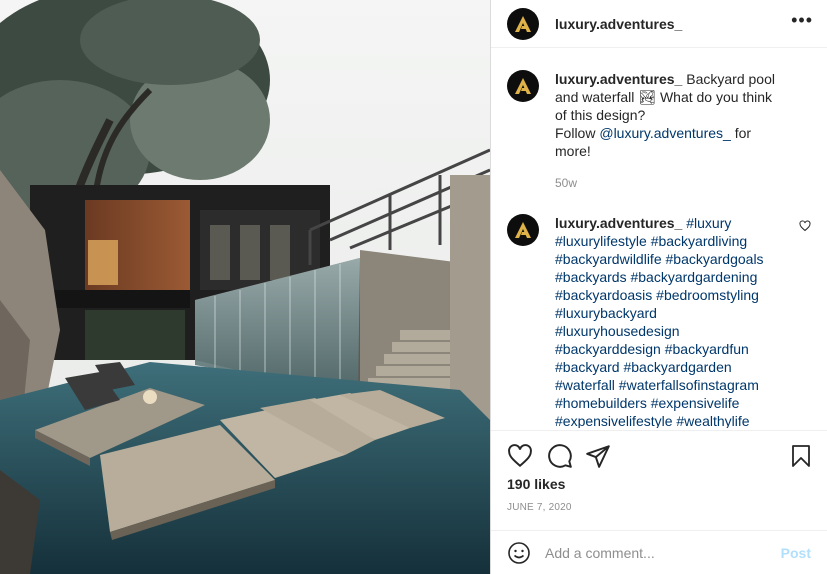  I want to click on bookmark-icon, so click(801, 456).